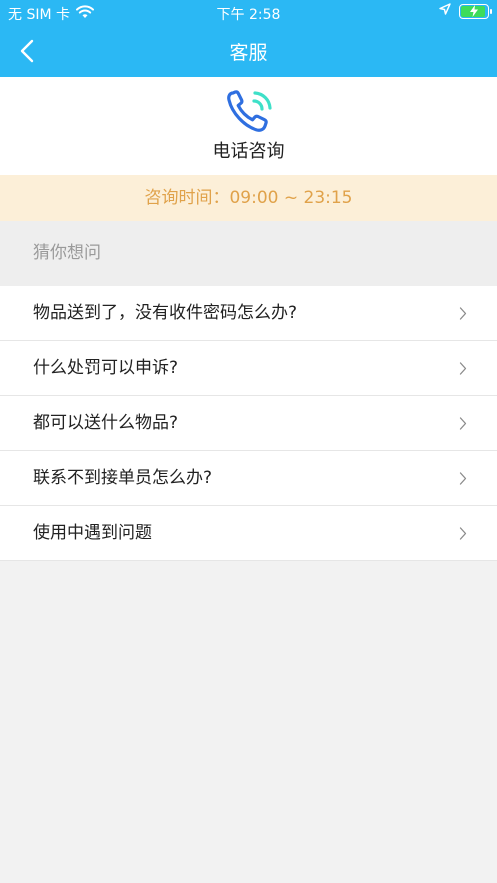 This screenshot has width=497, height=883. Describe the element at coordinates (106, 423) in the screenshot. I see `faq-item-label: 都可以送什么物品?` at that location.